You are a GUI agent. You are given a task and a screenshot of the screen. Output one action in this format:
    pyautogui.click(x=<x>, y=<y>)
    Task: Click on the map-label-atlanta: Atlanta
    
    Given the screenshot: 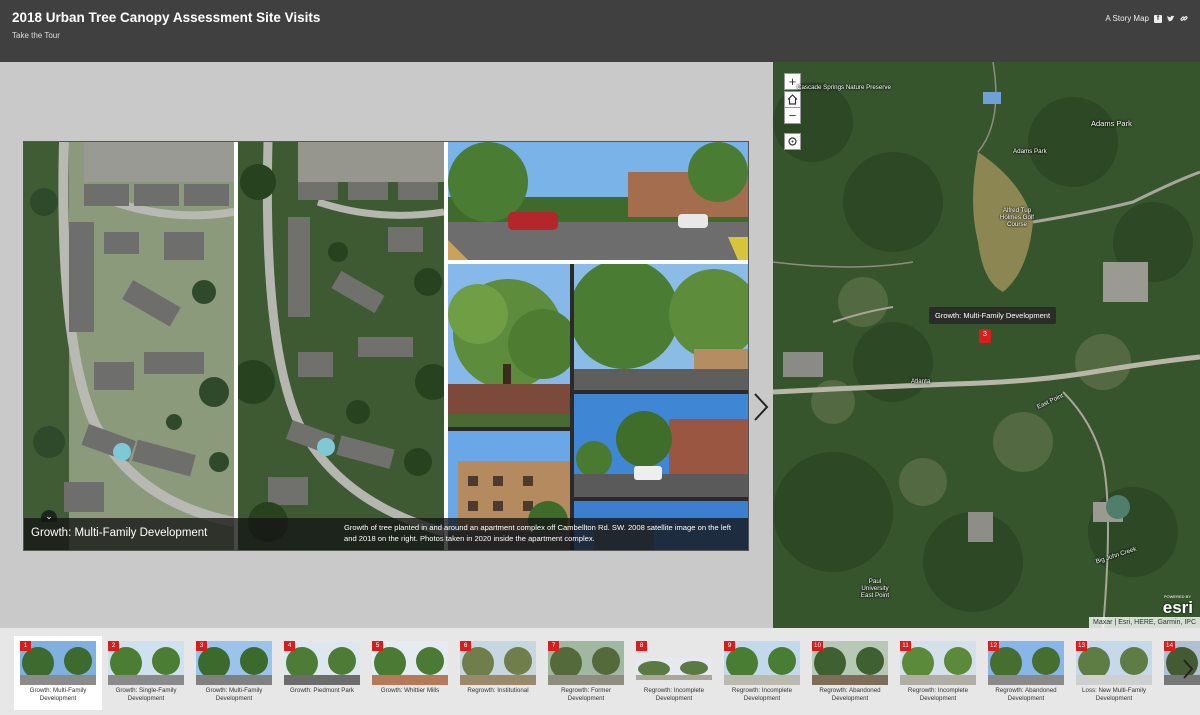 What is the action you would take?
    pyautogui.click(x=921, y=381)
    